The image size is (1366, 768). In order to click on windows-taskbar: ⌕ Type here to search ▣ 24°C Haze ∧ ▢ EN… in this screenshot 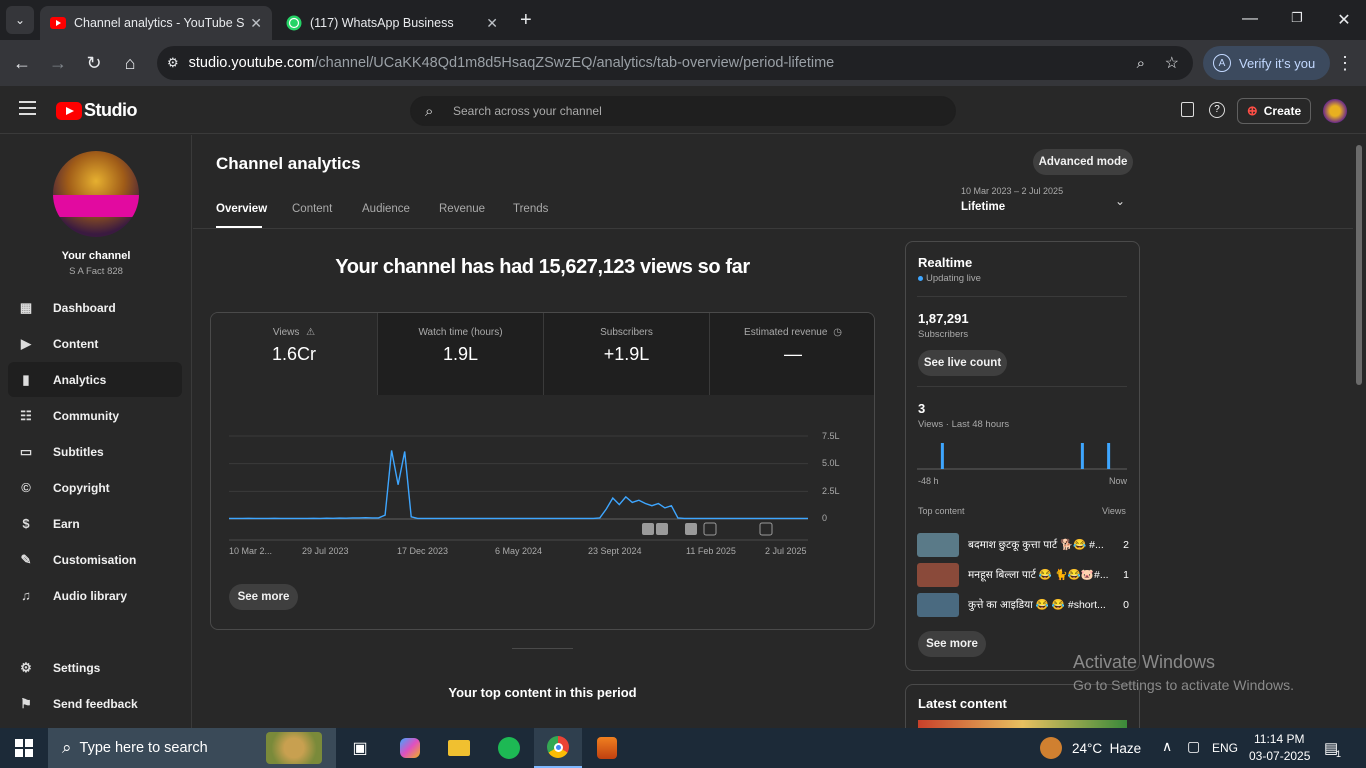, I will do `click(683, 748)`.